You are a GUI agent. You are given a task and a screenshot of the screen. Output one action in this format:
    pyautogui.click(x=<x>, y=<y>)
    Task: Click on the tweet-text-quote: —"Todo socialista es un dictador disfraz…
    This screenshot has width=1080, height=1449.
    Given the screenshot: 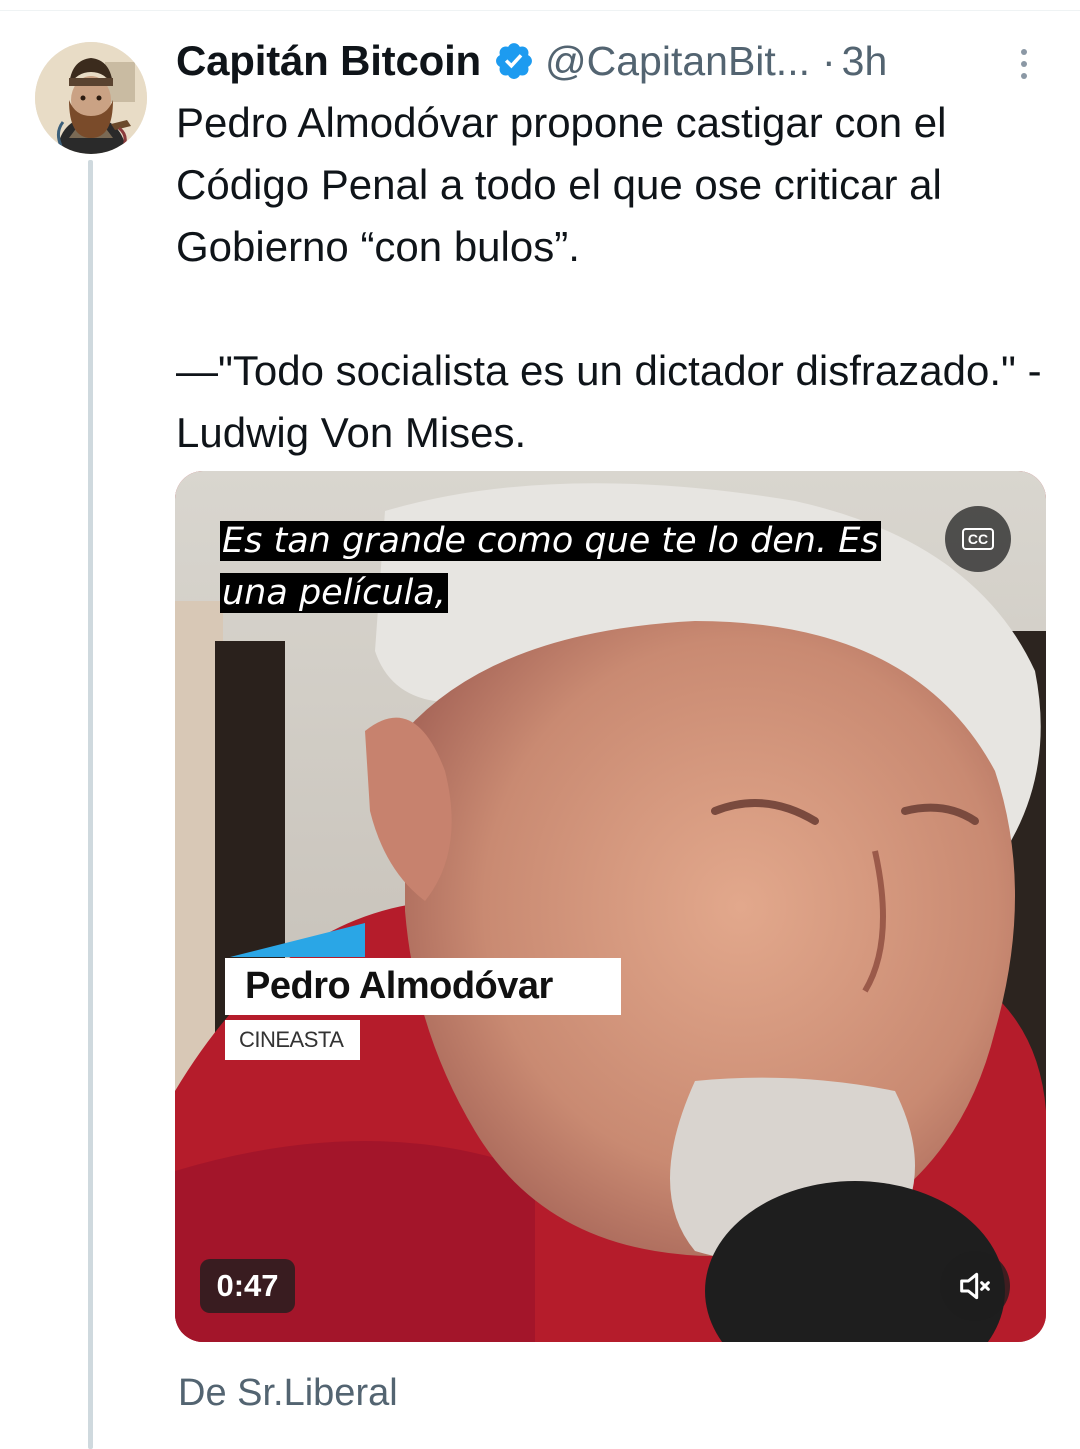 What is the action you would take?
    pyautogui.click(x=609, y=401)
    